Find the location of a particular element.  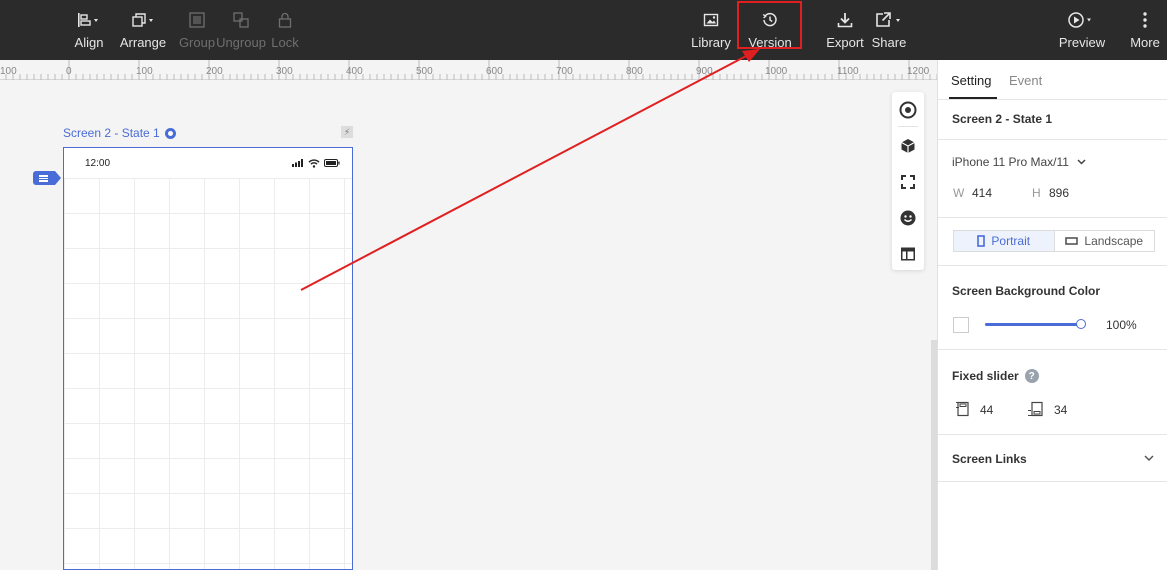

opacity-unit: % is located at coordinates (1131, 325).